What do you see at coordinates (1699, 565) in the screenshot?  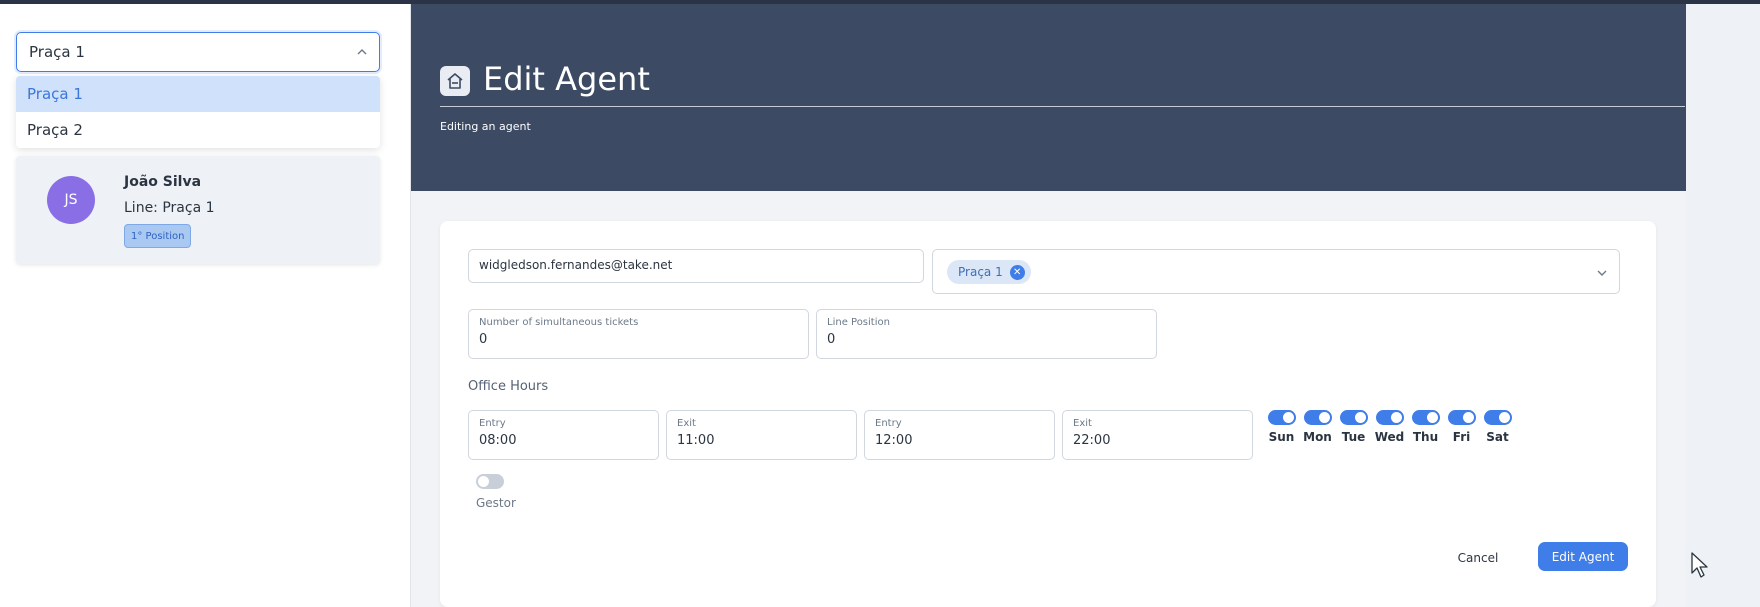 I see `mouse-cursor-icon` at bounding box center [1699, 565].